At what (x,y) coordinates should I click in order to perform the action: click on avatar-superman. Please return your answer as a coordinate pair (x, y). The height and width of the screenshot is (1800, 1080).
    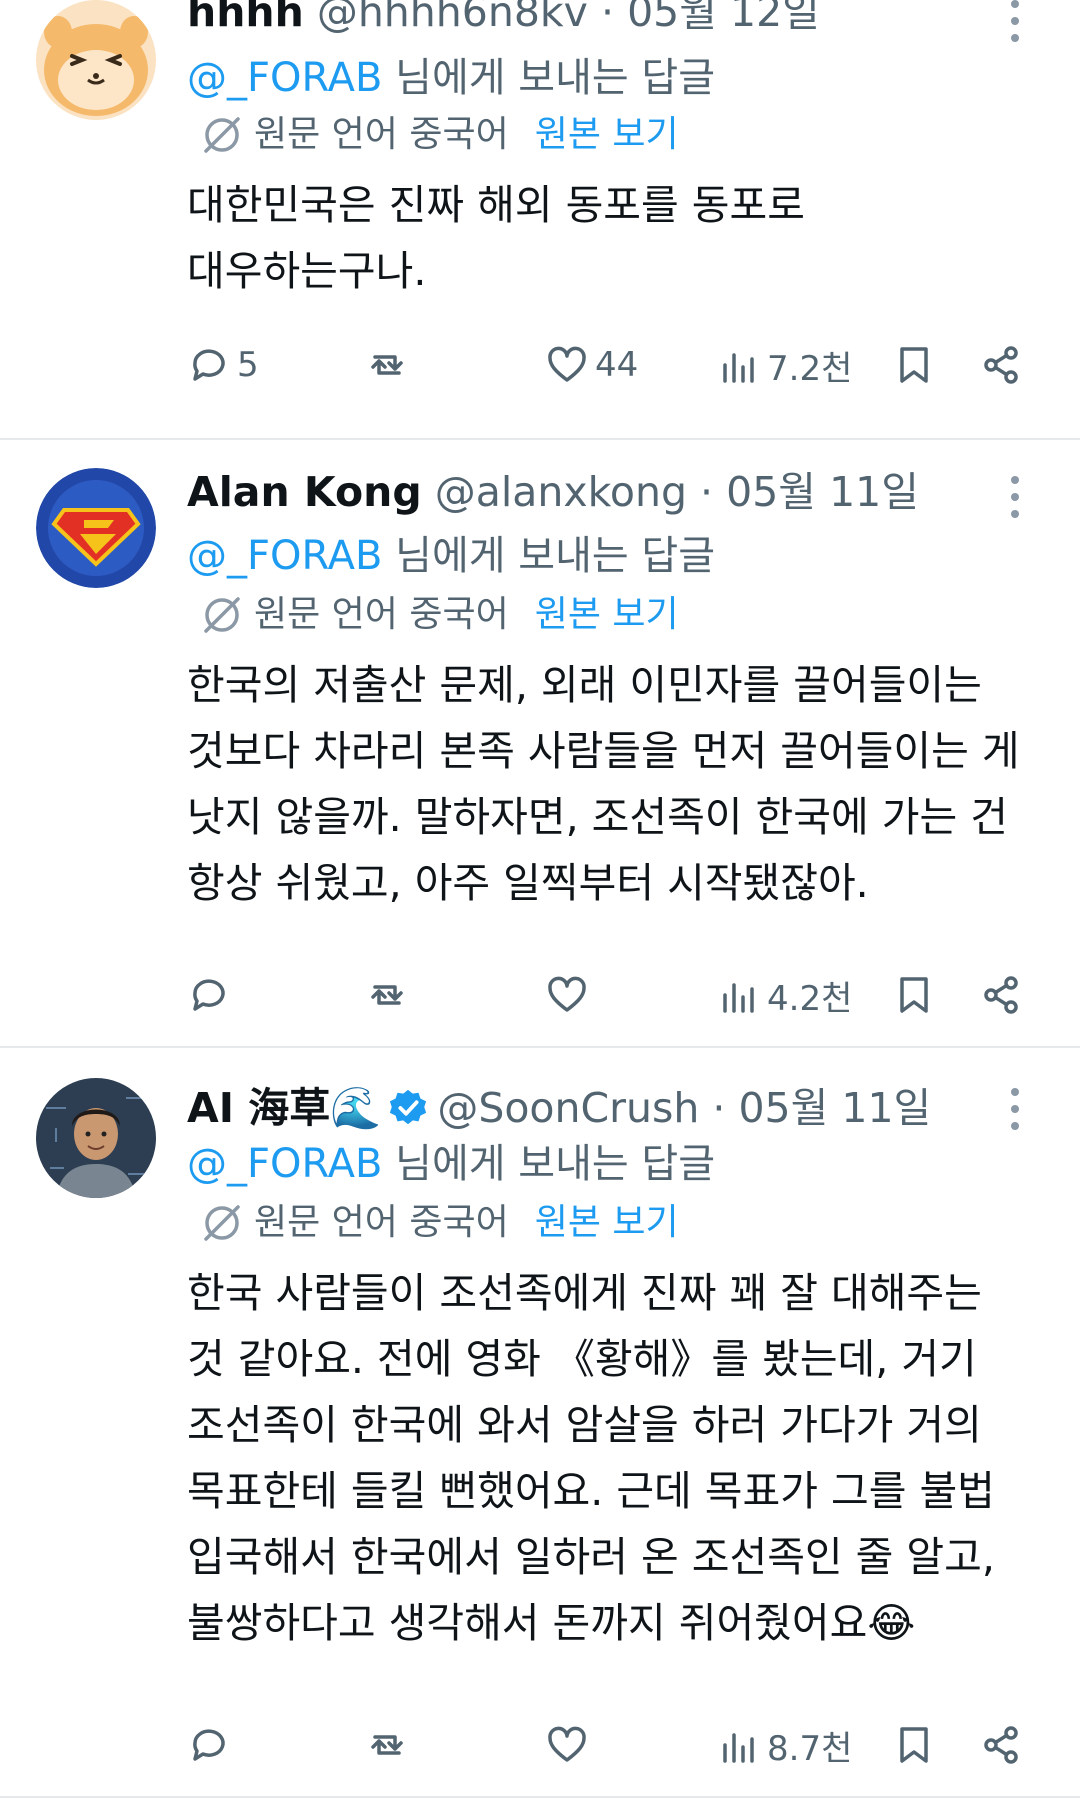
    Looking at the image, I should click on (96, 528).